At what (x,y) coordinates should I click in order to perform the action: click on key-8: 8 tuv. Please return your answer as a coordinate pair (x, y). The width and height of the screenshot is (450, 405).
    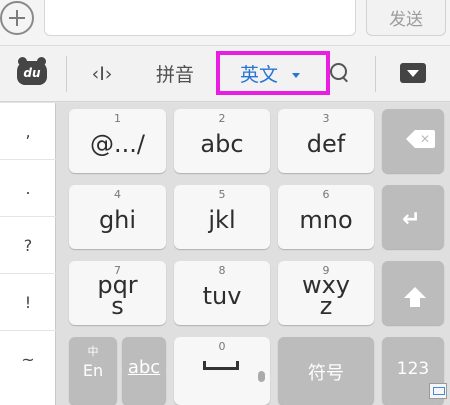
    Looking at the image, I should click on (222, 293).